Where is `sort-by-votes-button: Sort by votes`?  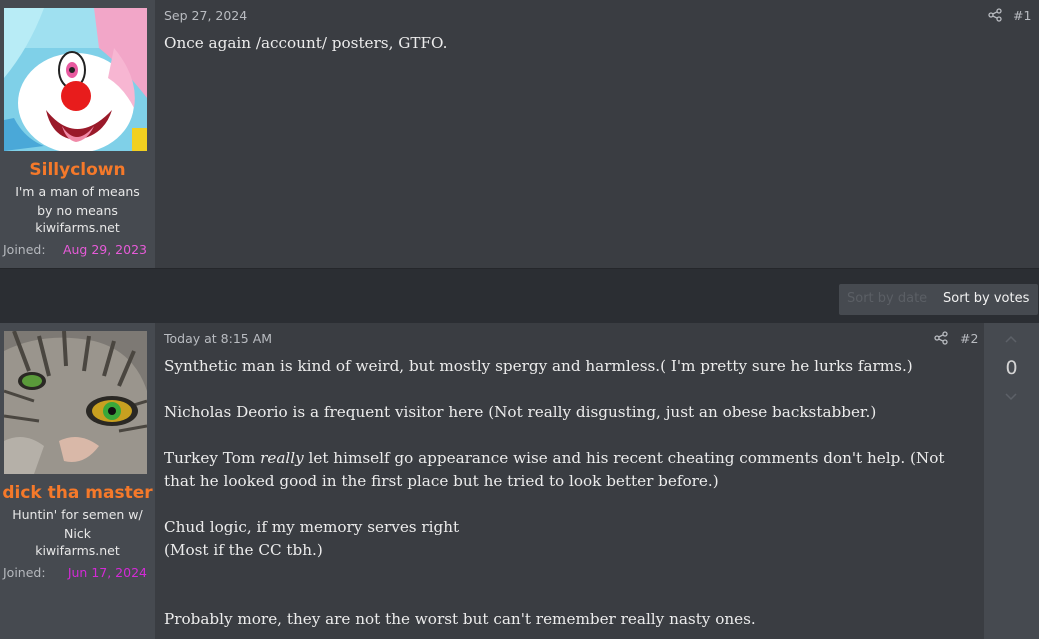 sort-by-votes-button: Sort by votes is located at coordinates (986, 298).